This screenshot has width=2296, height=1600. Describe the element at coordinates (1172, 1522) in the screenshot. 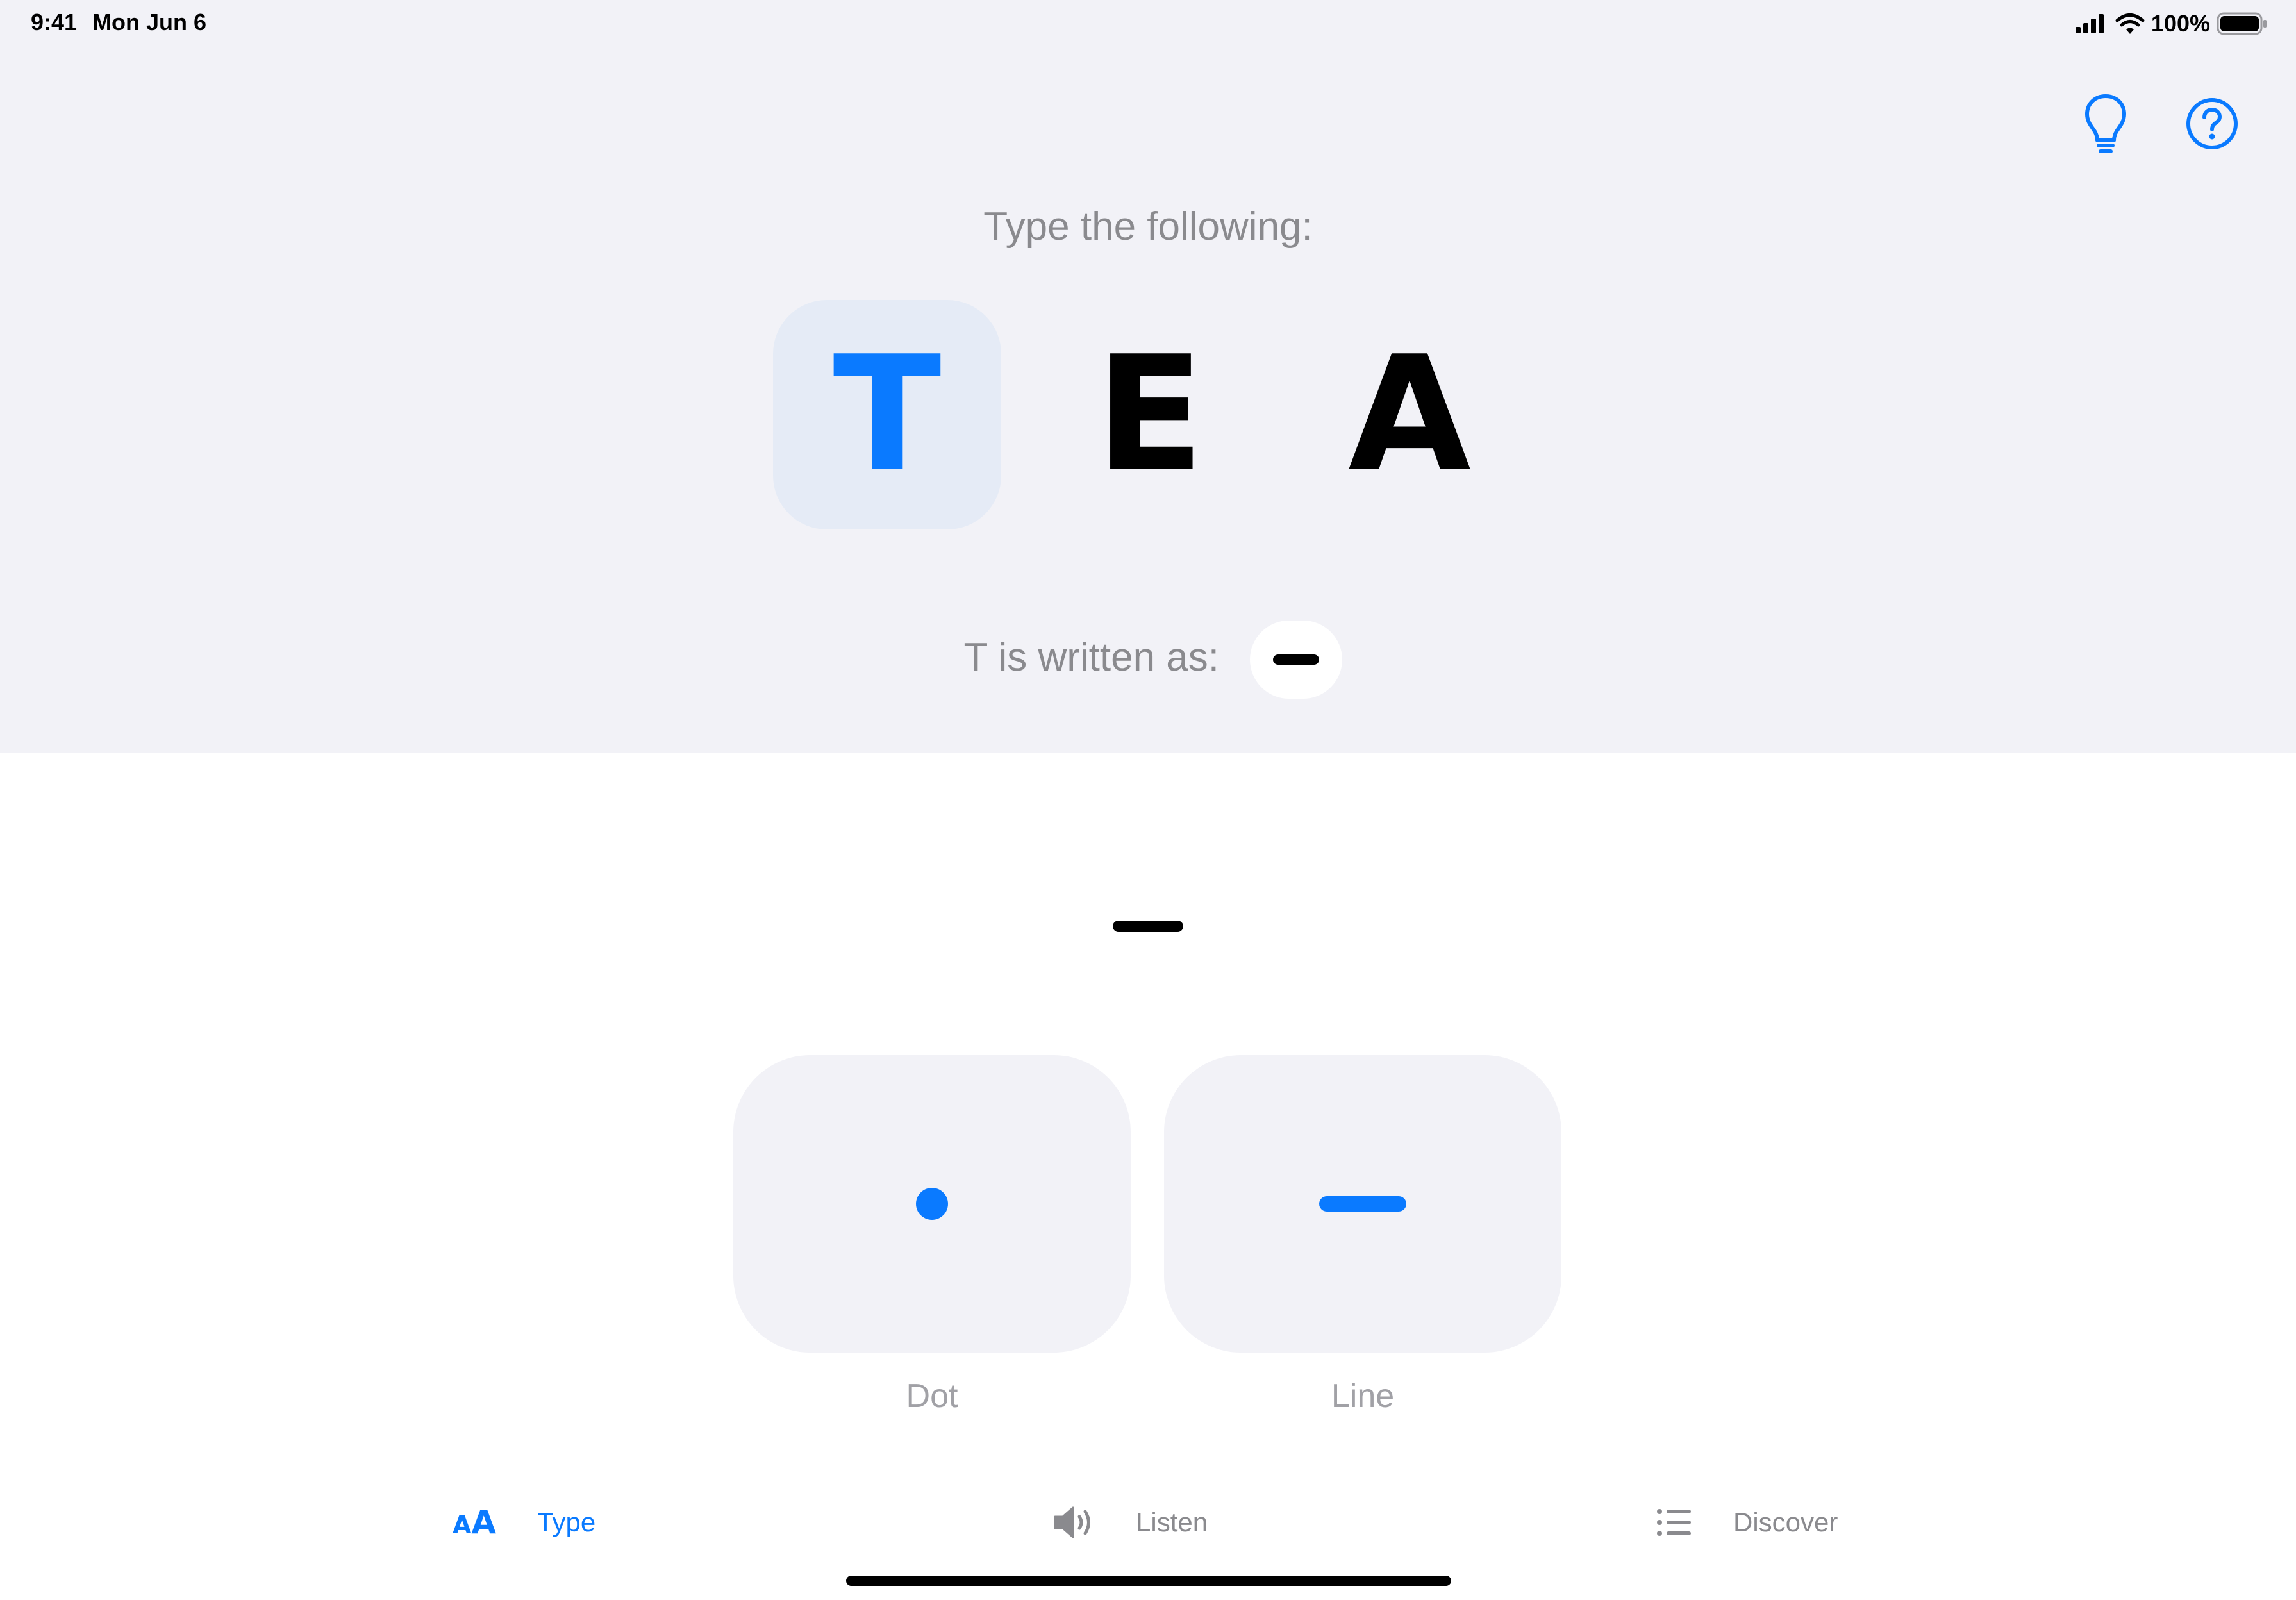

I see `tab-listen-label: Listen` at that location.